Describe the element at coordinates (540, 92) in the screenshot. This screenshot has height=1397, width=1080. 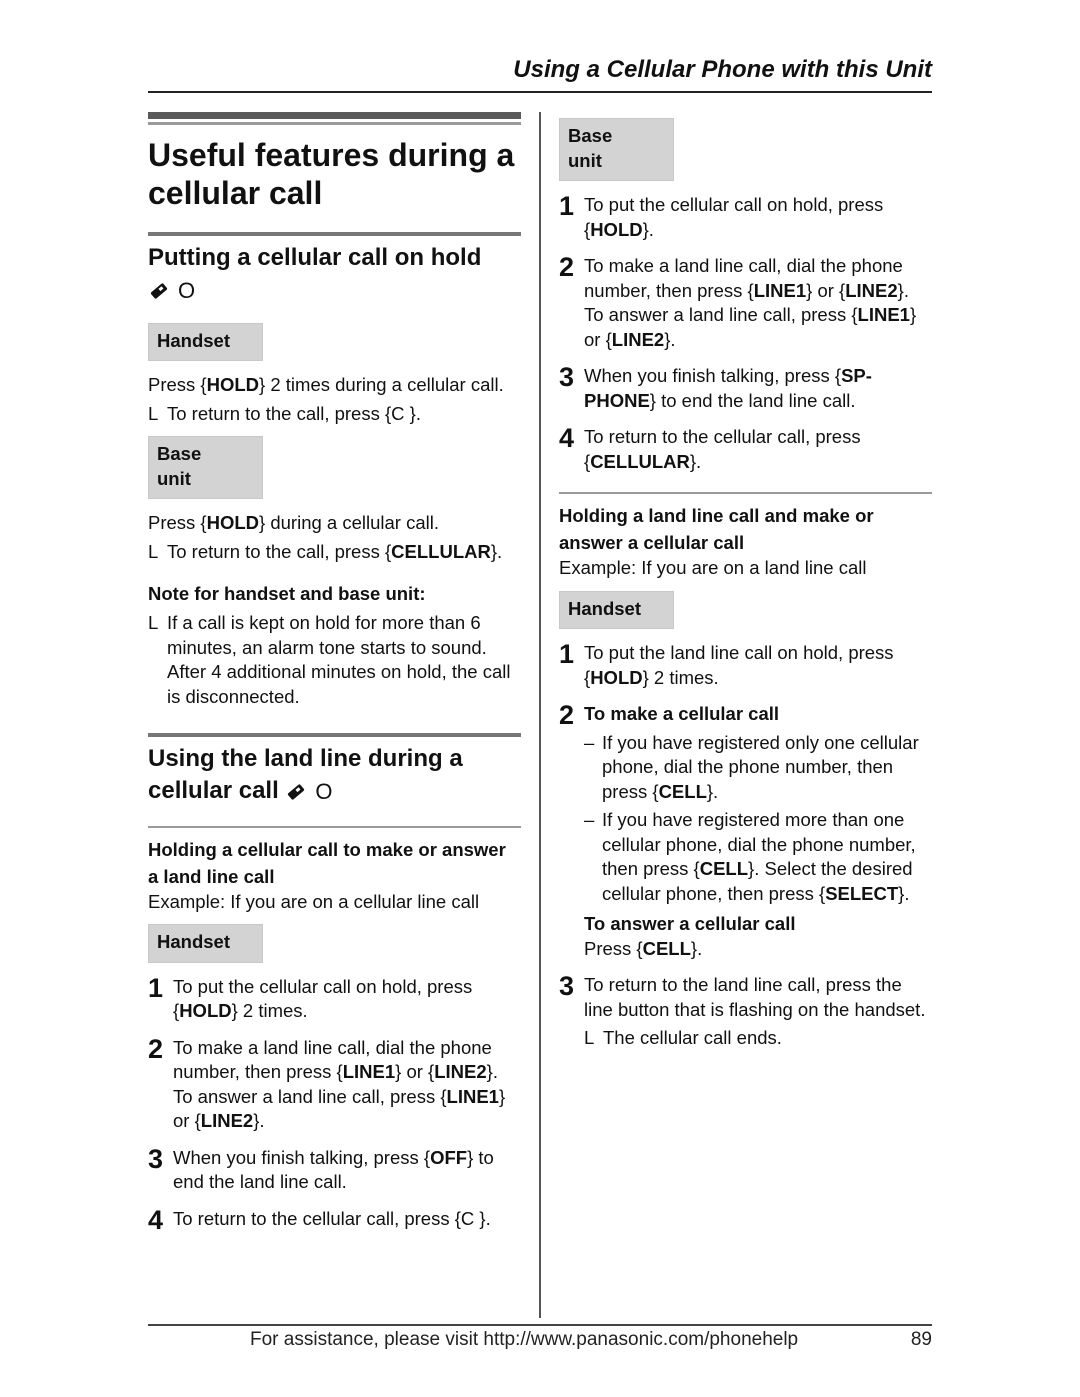
I see `header-rule` at that location.